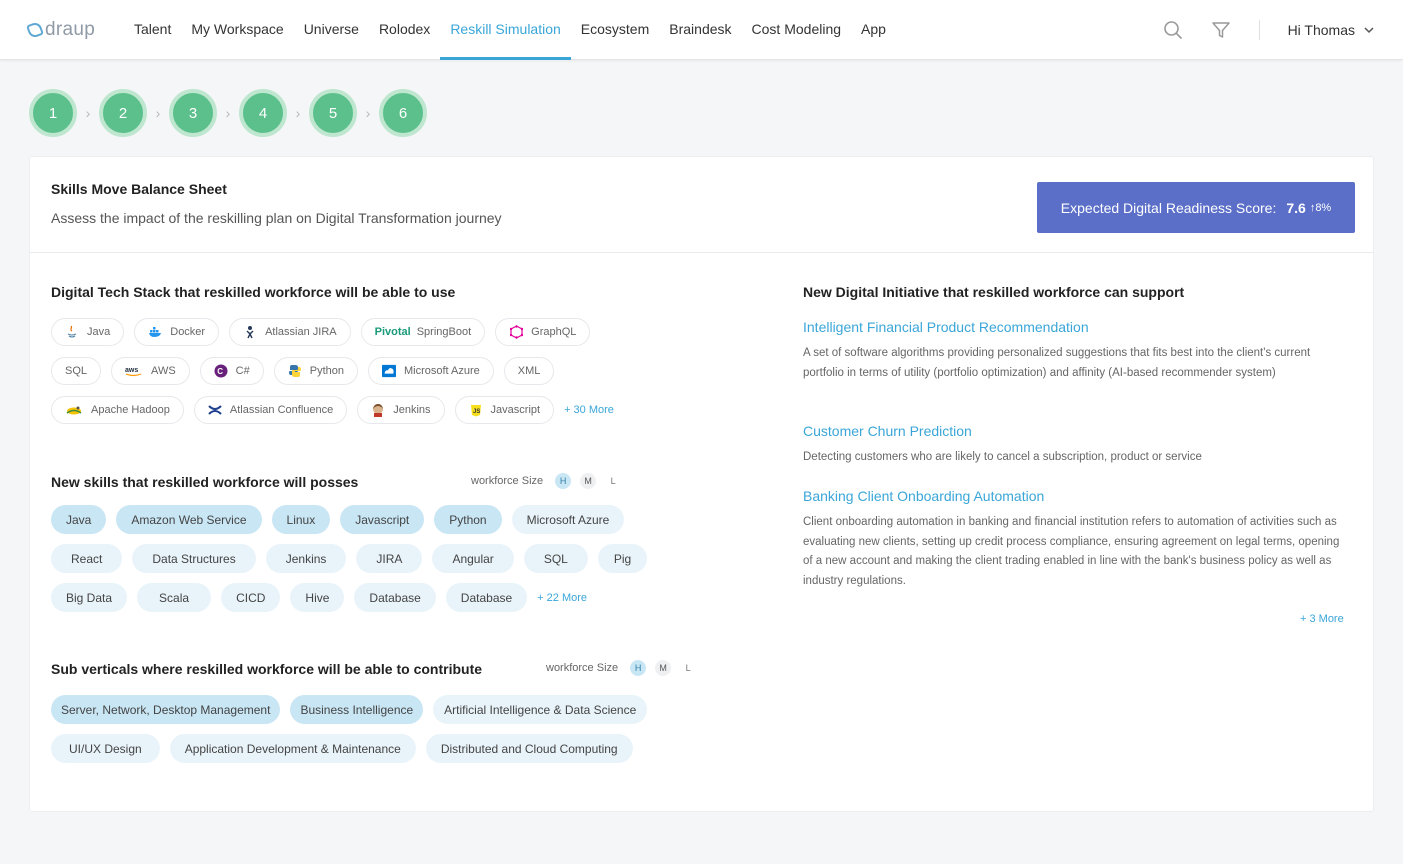 The width and height of the screenshot is (1403, 864). Describe the element at coordinates (382, 519) in the screenshot. I see `skill-chip: Javascript` at that location.